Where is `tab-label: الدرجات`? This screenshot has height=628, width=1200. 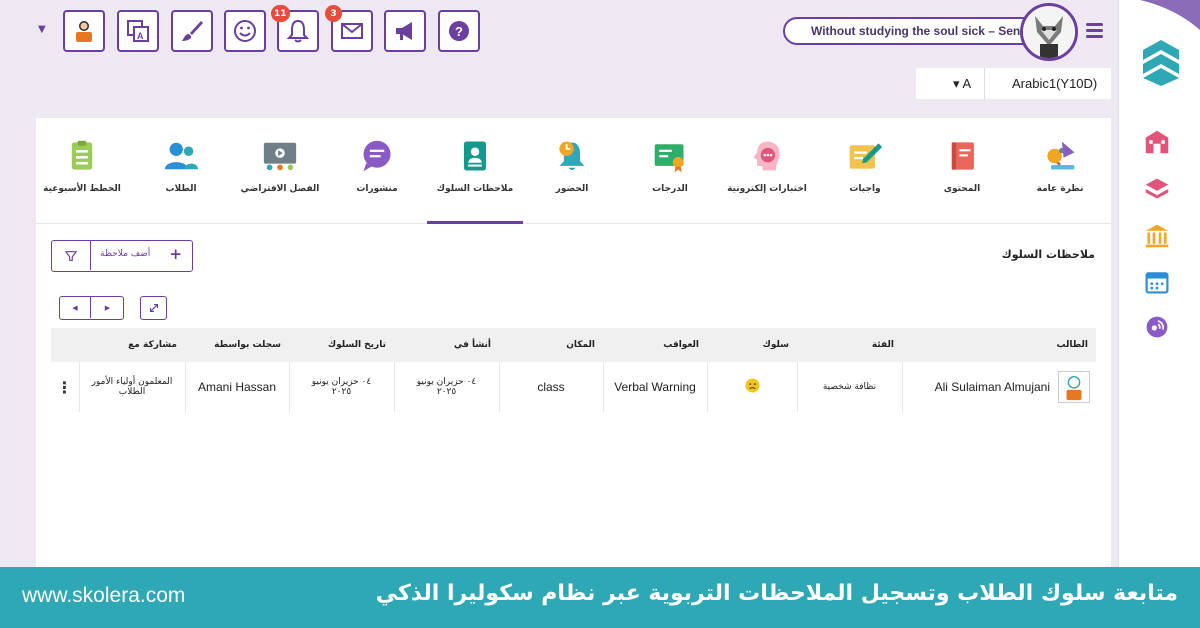
tab-label: الدرجات is located at coordinates (670, 189).